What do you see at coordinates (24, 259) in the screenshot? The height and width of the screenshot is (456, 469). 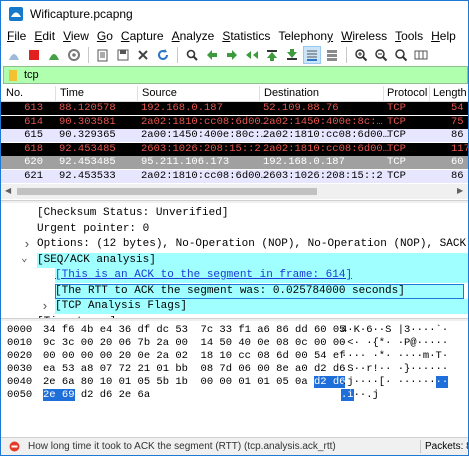 I see `collapse-arrow-icon: ⌄` at bounding box center [24, 259].